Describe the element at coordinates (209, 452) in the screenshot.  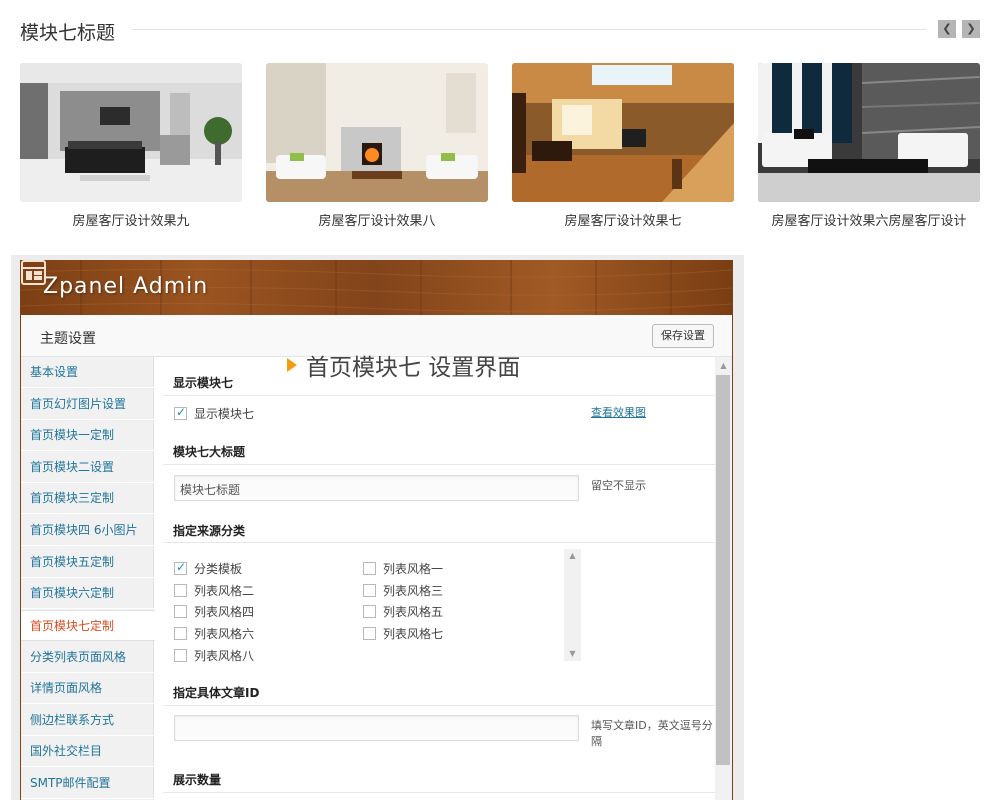
I see `section-title-big-title: 模块七大标题` at that location.